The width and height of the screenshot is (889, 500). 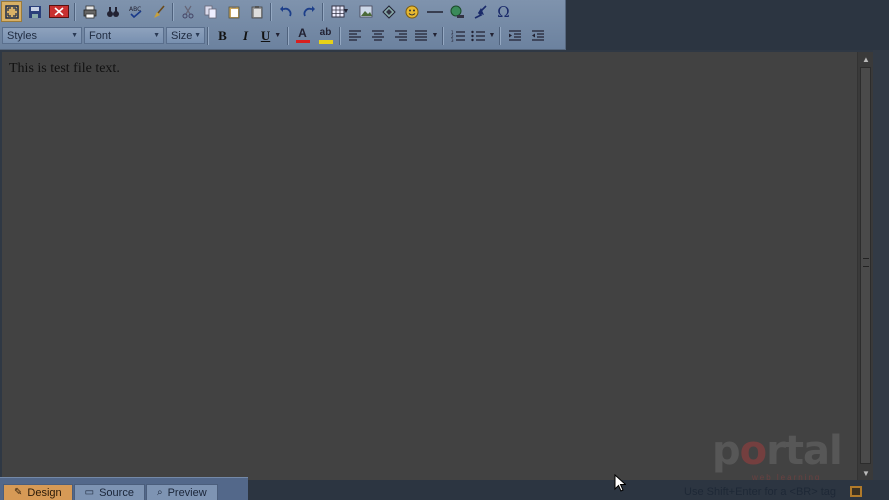 What do you see at coordinates (159, 492) in the screenshot?
I see `preview-icon: ⌕` at bounding box center [159, 492].